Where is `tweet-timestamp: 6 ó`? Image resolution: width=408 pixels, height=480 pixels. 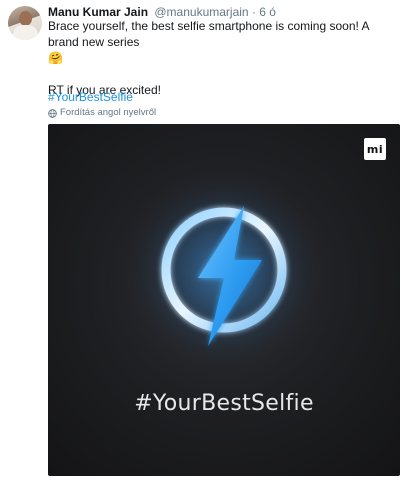
tweet-timestamp: 6 ó is located at coordinates (267, 12).